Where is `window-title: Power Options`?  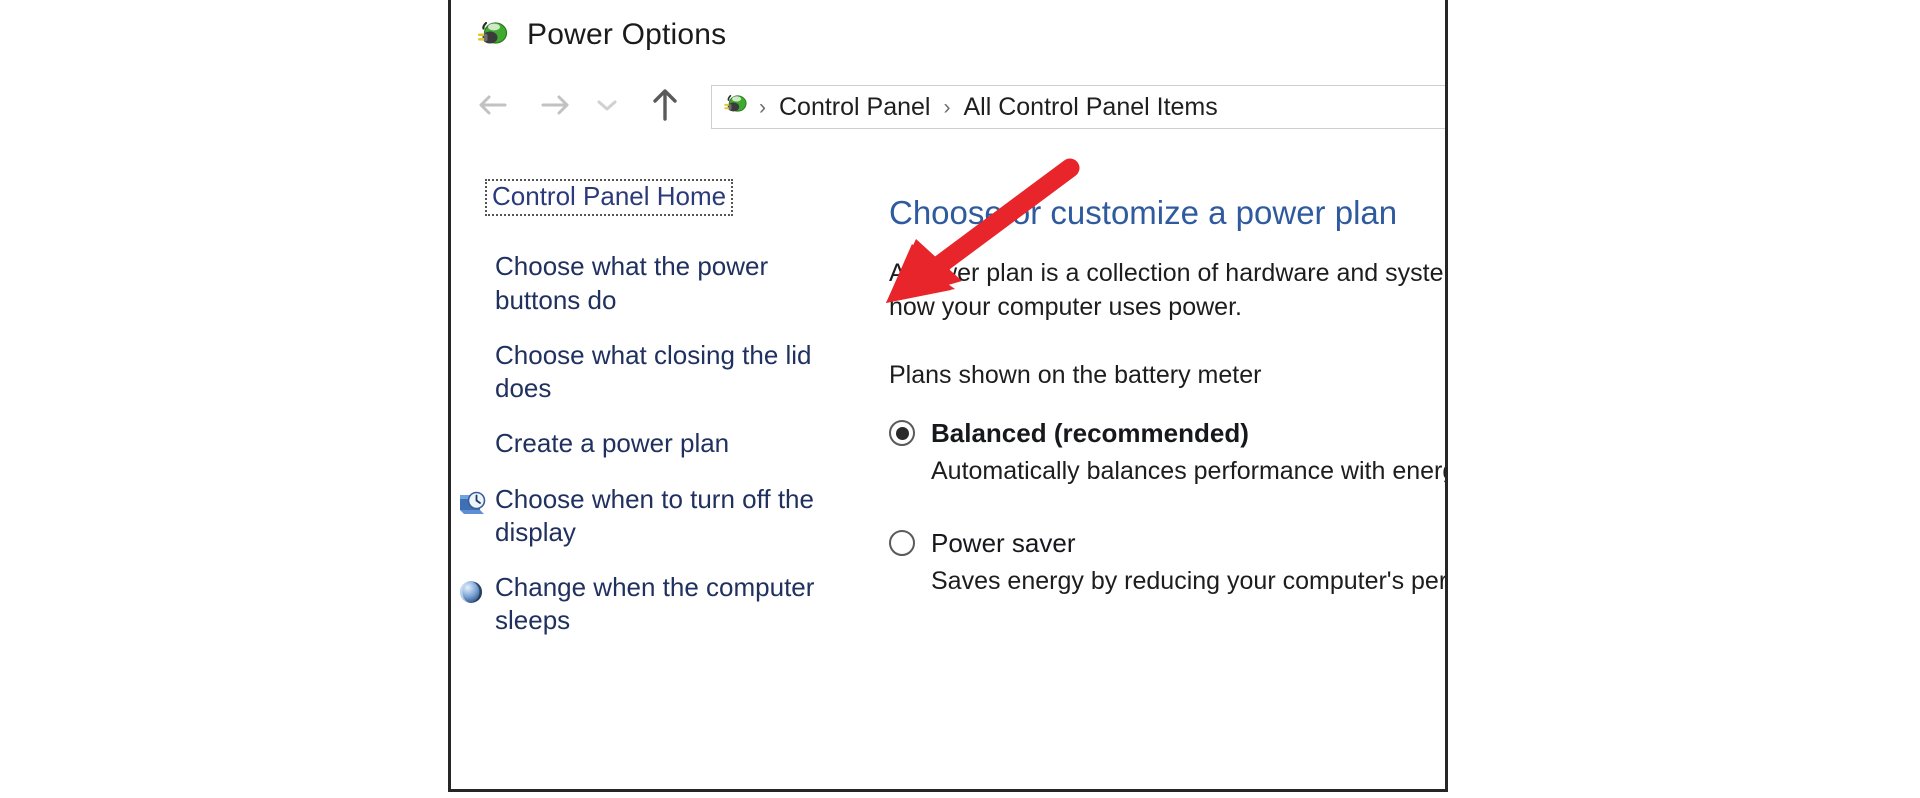 window-title: Power Options is located at coordinates (627, 34).